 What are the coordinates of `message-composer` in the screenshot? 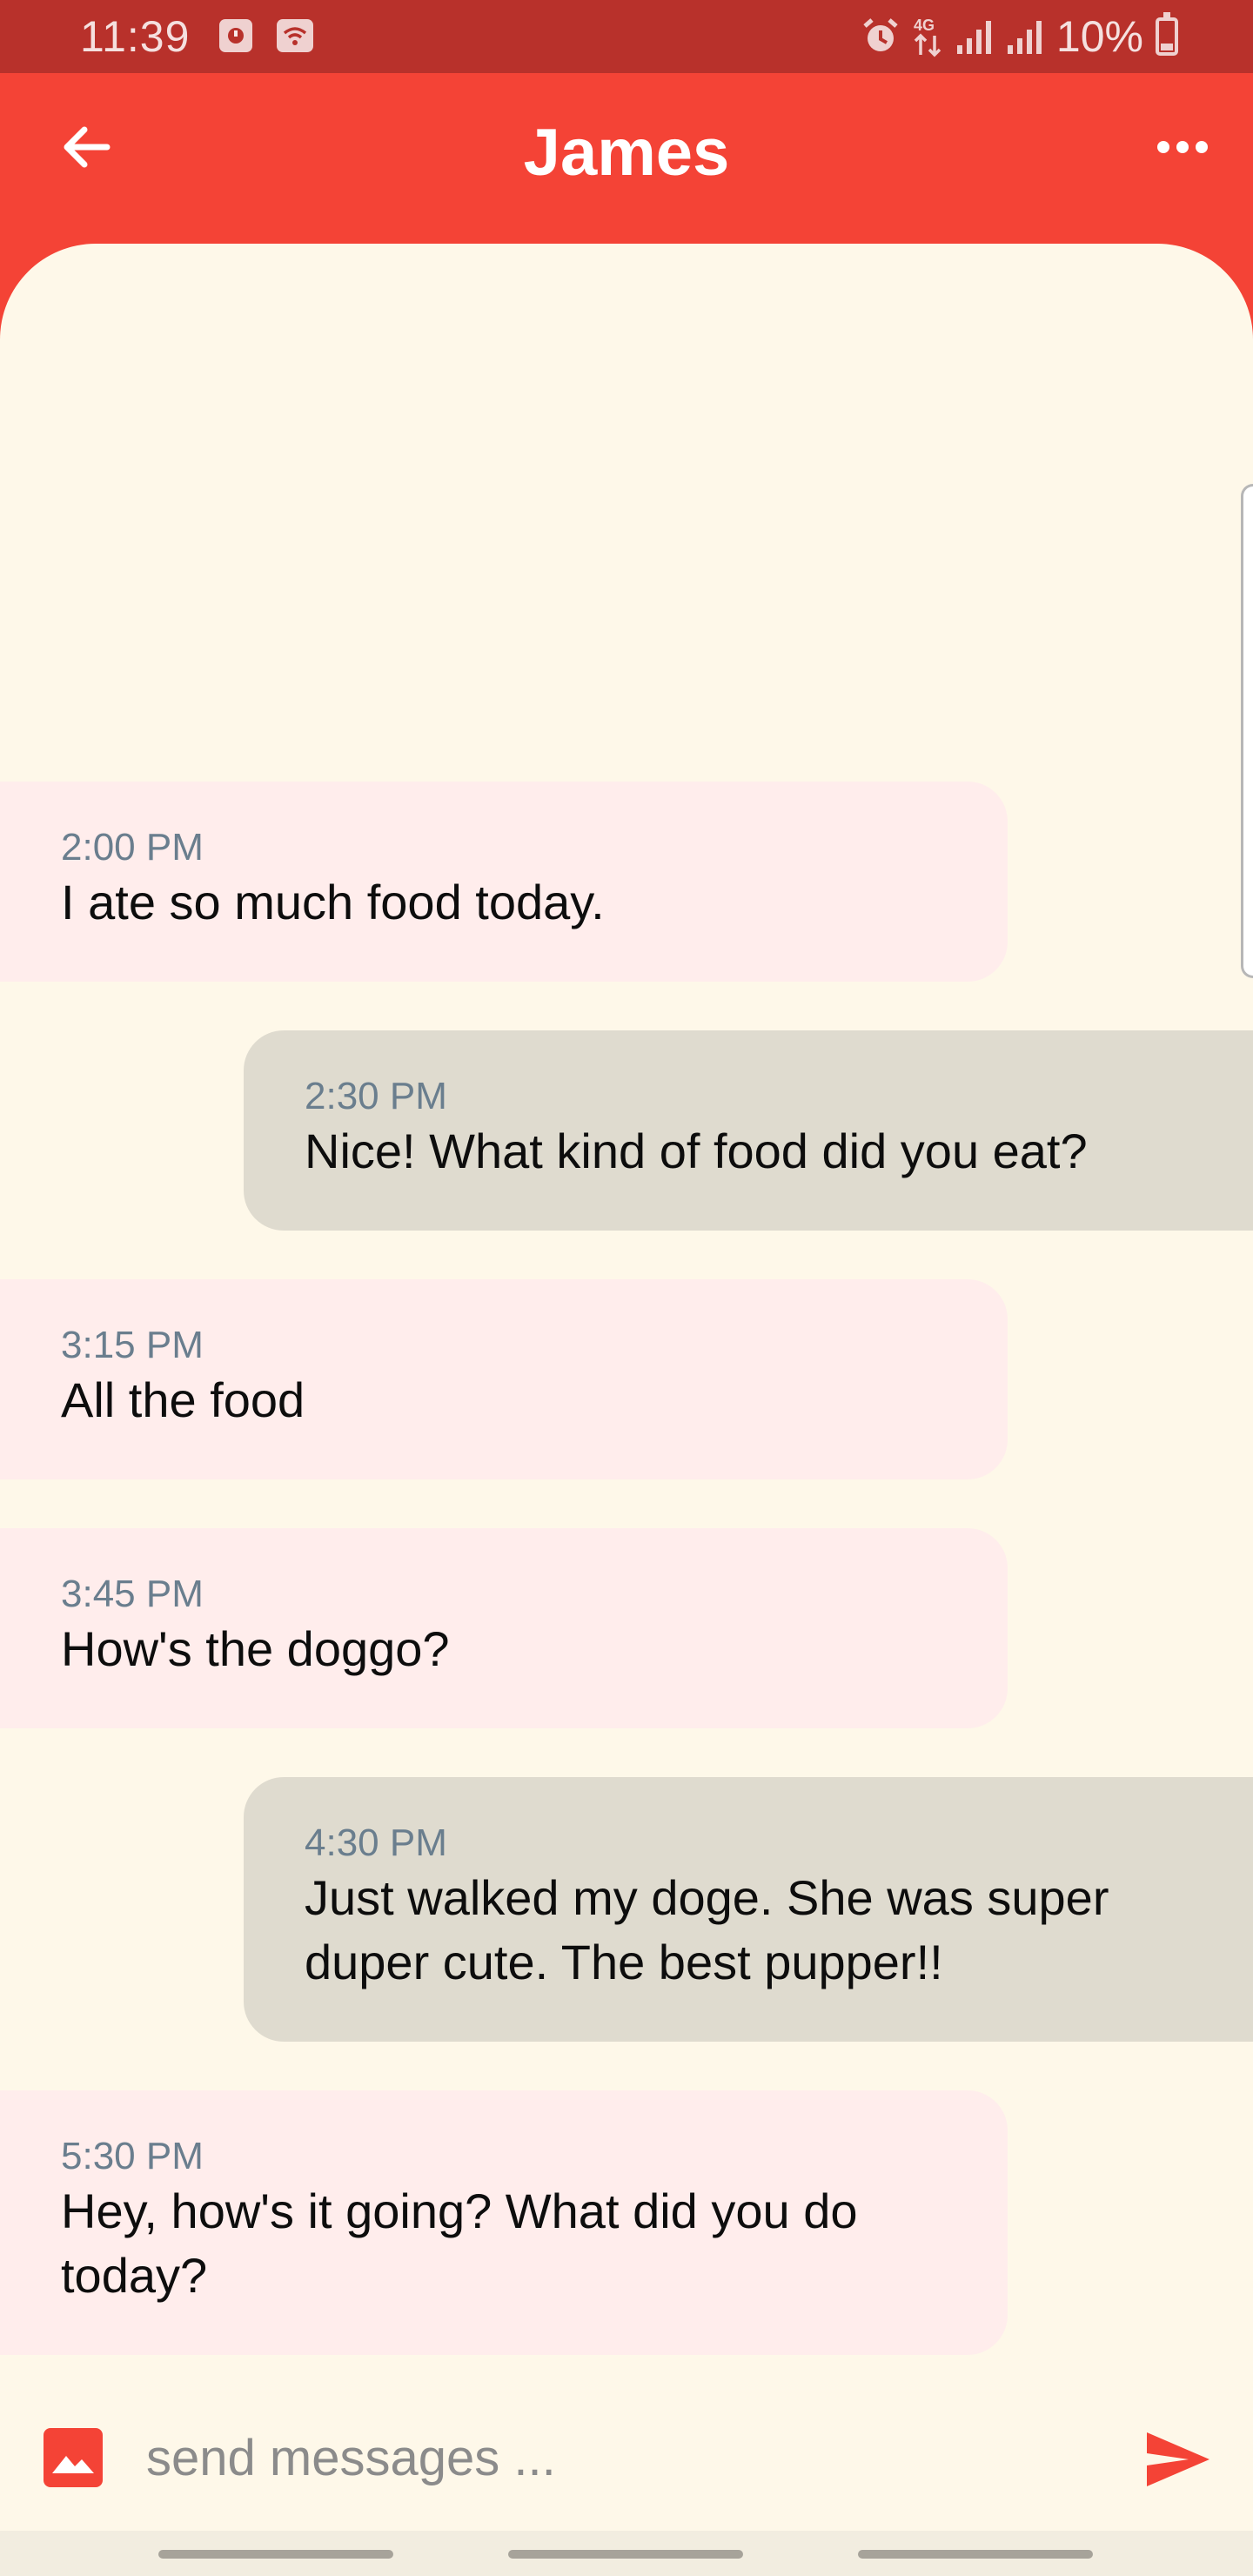 It's located at (626, 2449).